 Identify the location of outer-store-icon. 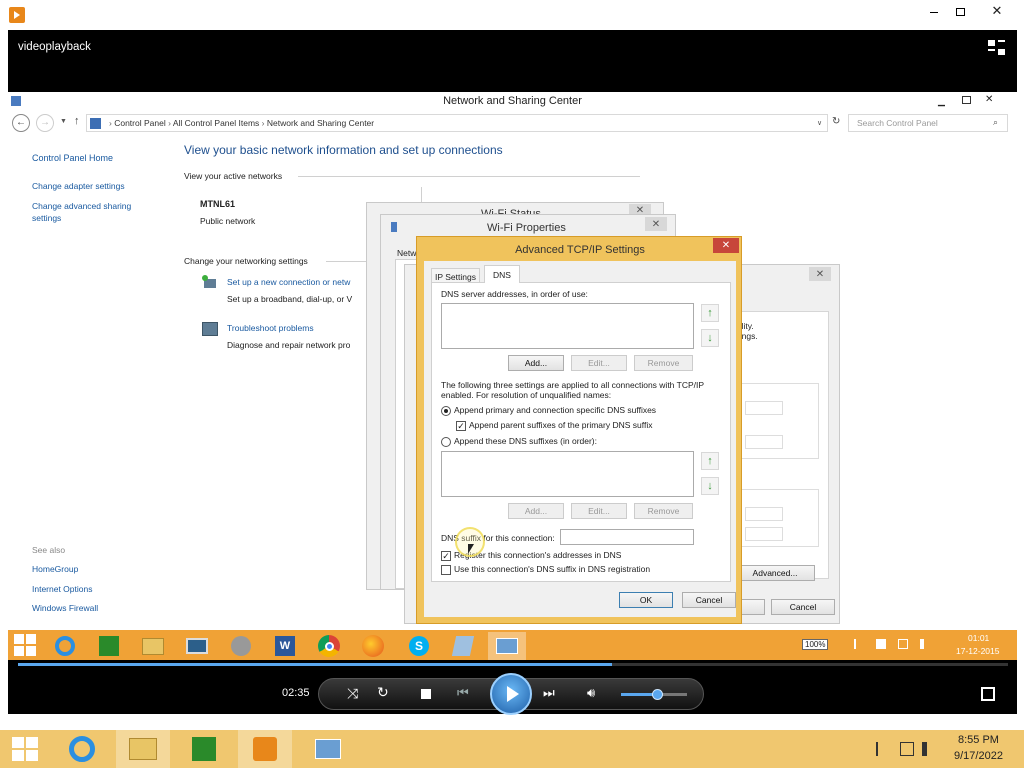
(204, 749).